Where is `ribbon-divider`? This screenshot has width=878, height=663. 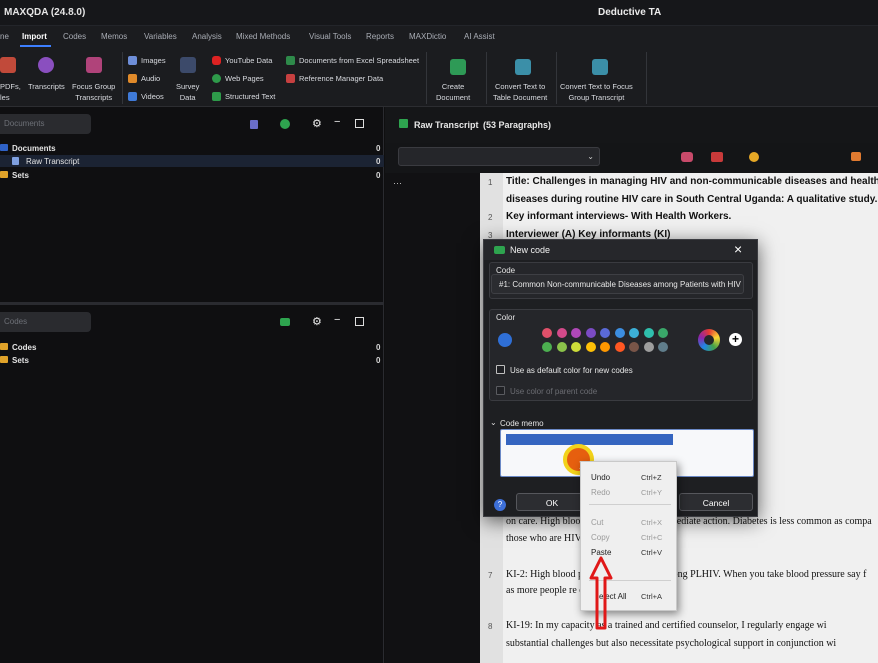
ribbon-divider is located at coordinates (426, 78).